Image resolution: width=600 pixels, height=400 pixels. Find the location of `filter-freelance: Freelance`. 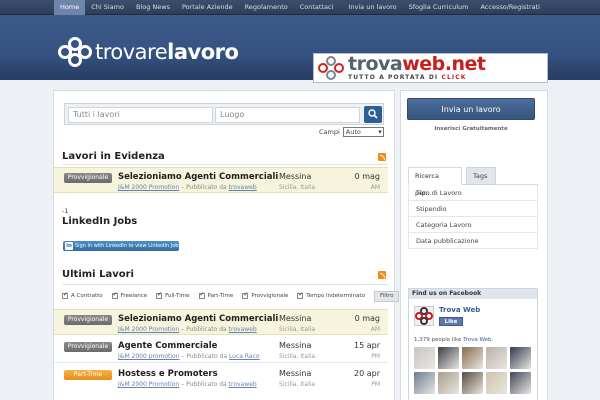

filter-freelance: Freelance is located at coordinates (129, 295).